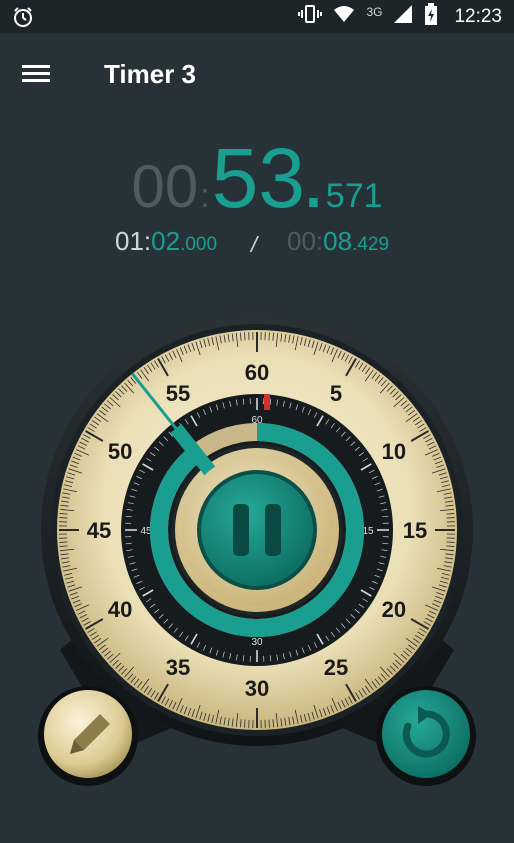 The height and width of the screenshot is (843, 514). I want to click on inner-label: 30, so click(257, 642).